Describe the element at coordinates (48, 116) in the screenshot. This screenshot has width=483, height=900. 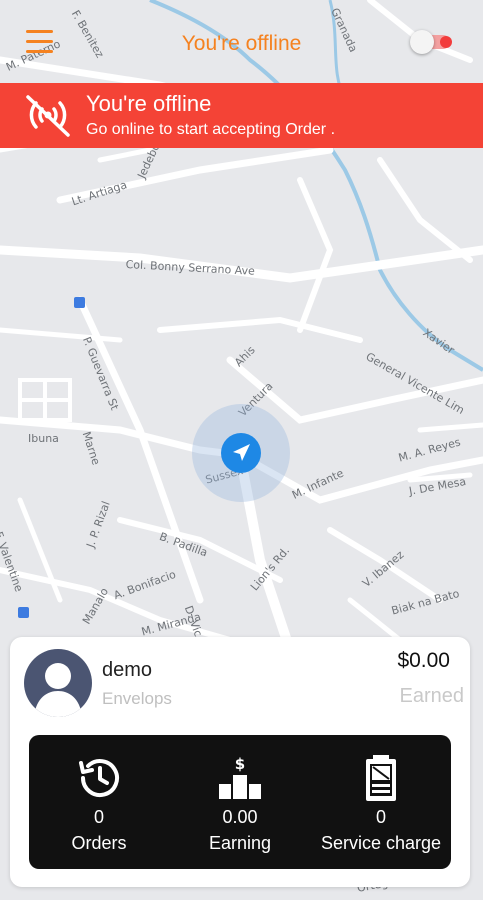
I see `no-signal-icon` at that location.